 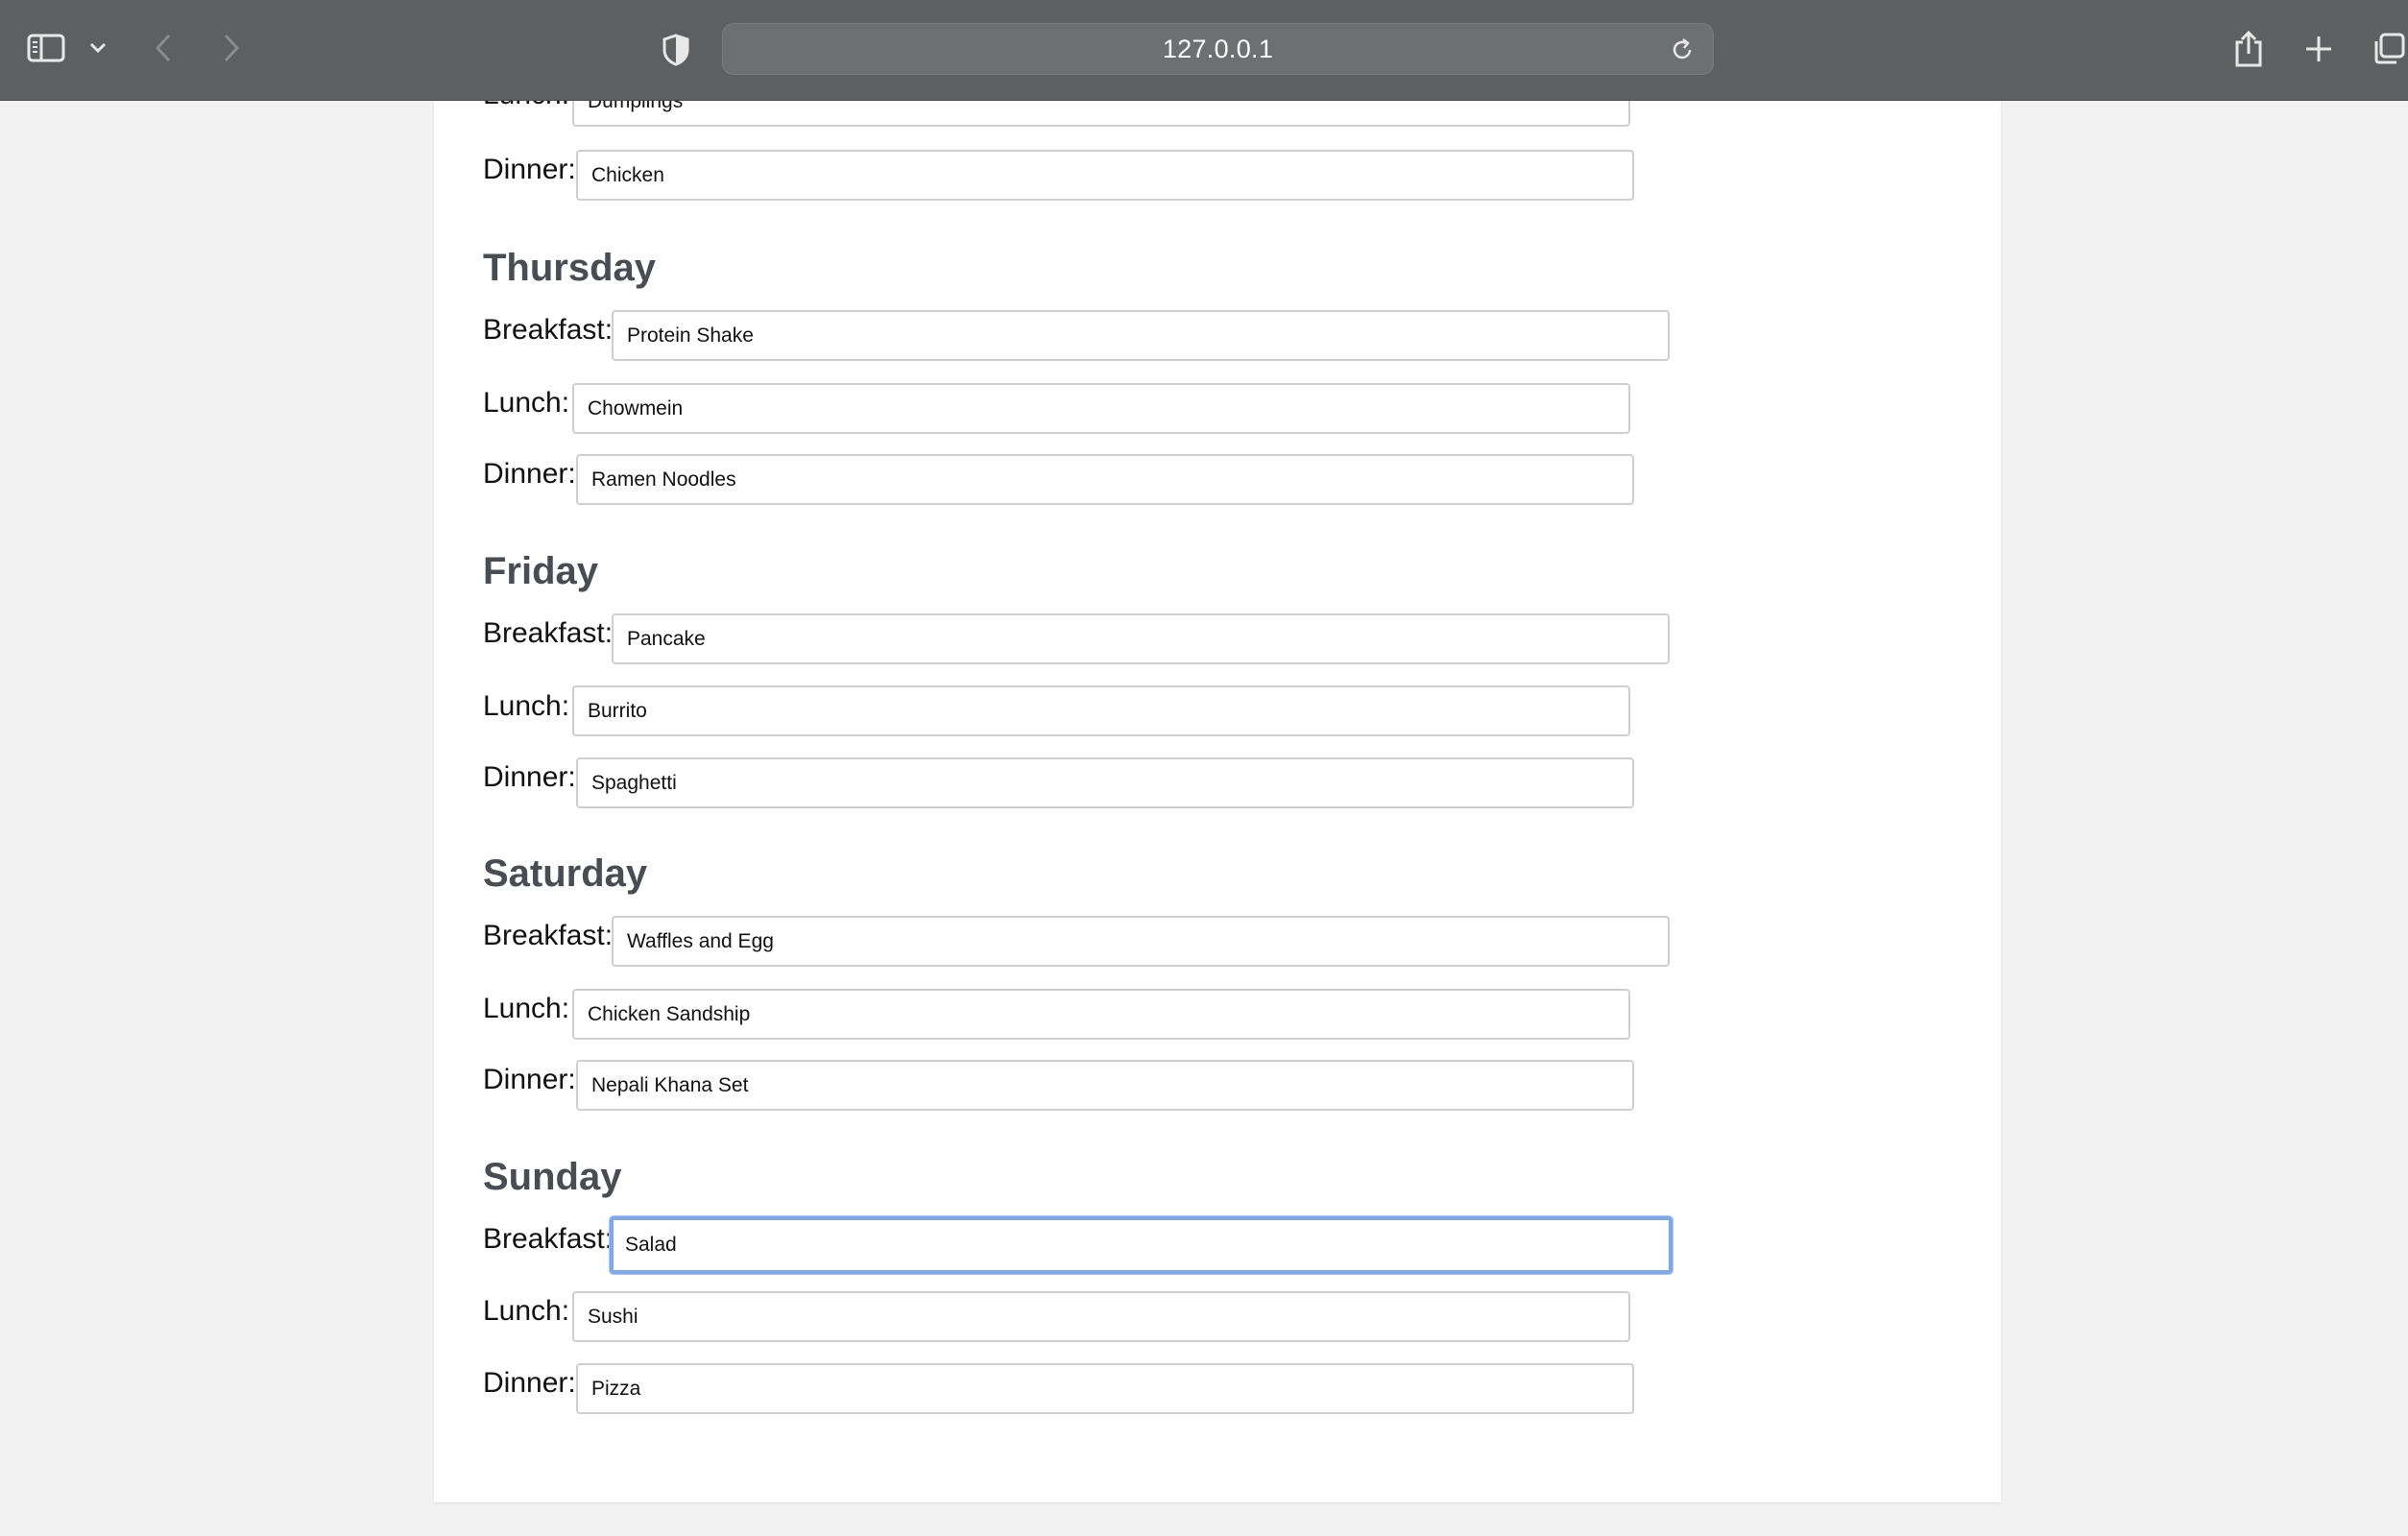 I want to click on day-heading-thursday: Thursday, so click(x=570, y=268).